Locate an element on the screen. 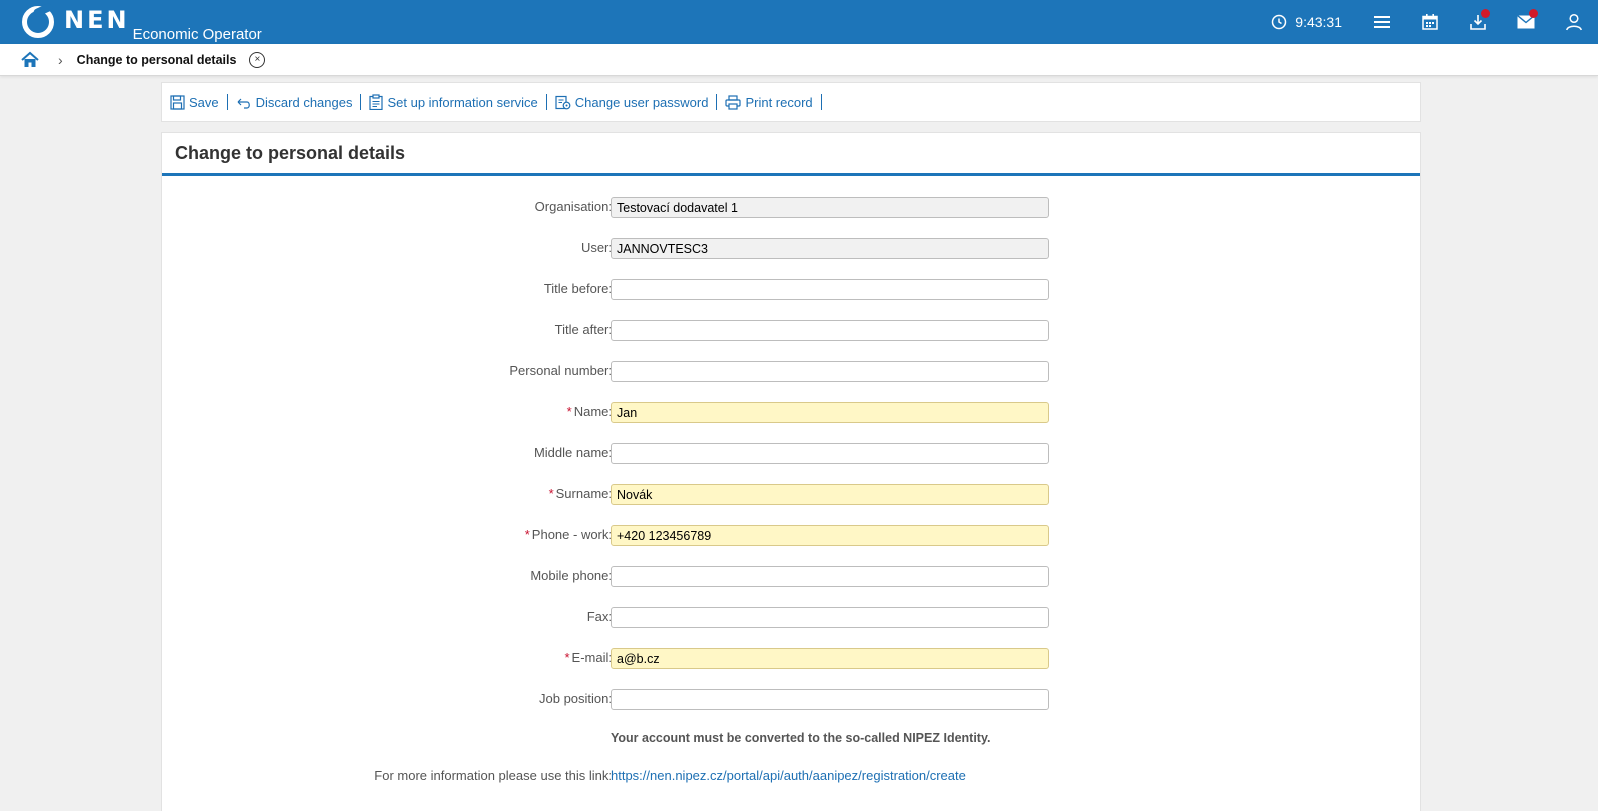 The height and width of the screenshot is (811, 1598). middle-name-label: Middle name: is located at coordinates (572, 452).